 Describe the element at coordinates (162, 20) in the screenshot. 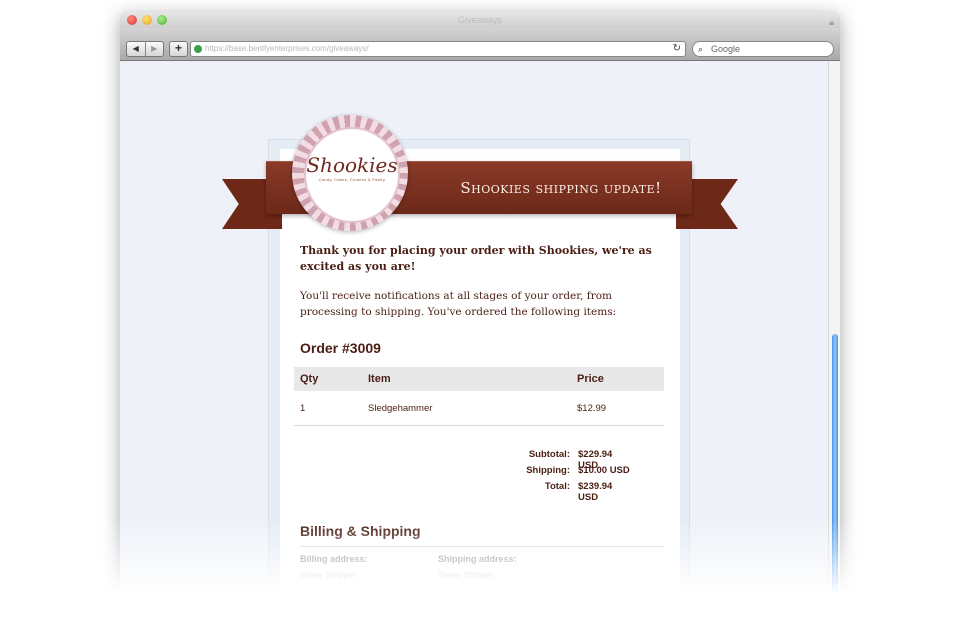

I see `maximize-window-button` at that location.